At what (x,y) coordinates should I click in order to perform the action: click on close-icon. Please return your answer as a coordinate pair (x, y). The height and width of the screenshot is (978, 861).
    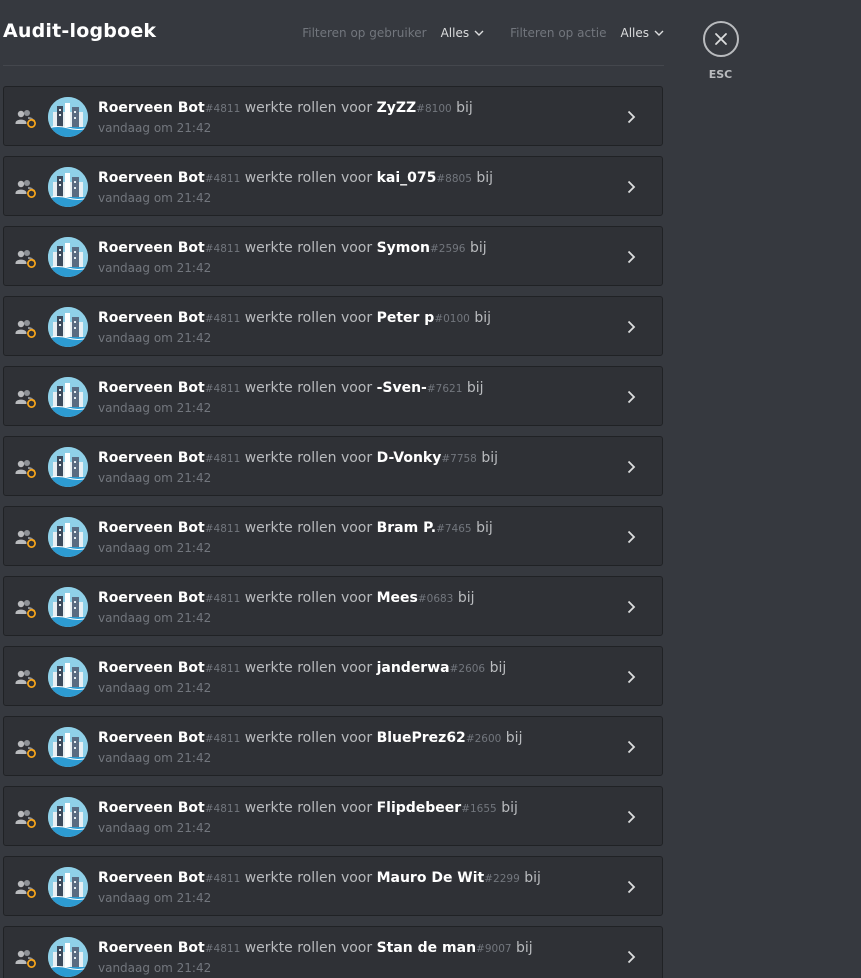
    Looking at the image, I should click on (721, 39).